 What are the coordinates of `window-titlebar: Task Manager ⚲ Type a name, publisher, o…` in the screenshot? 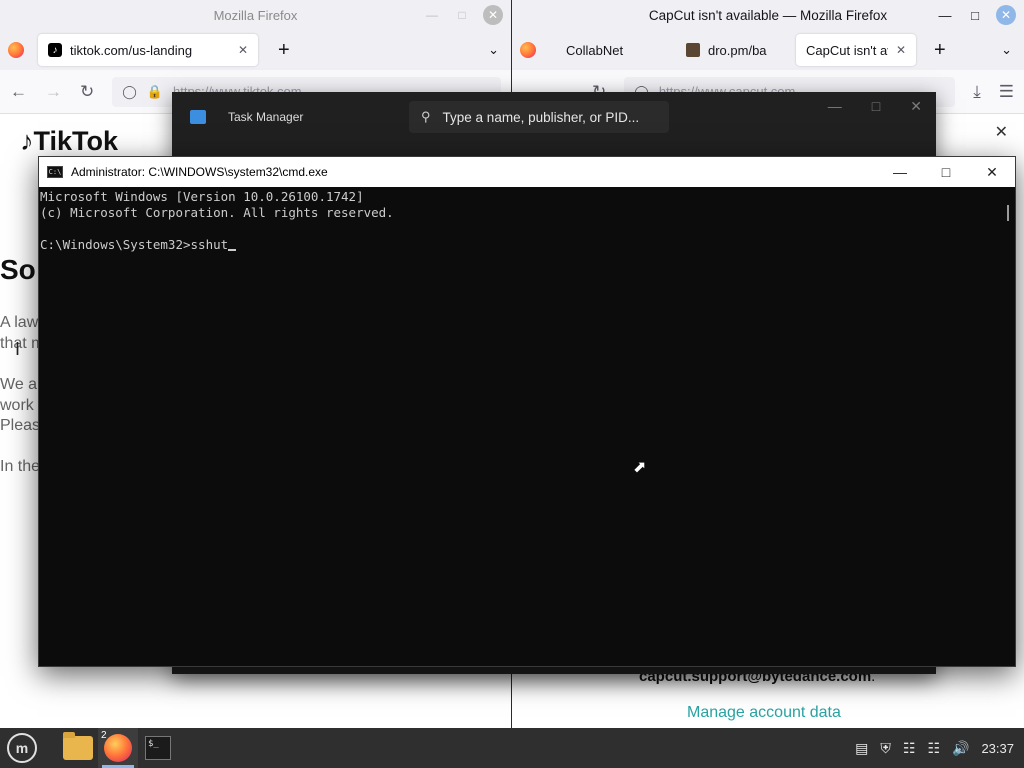 It's located at (554, 117).